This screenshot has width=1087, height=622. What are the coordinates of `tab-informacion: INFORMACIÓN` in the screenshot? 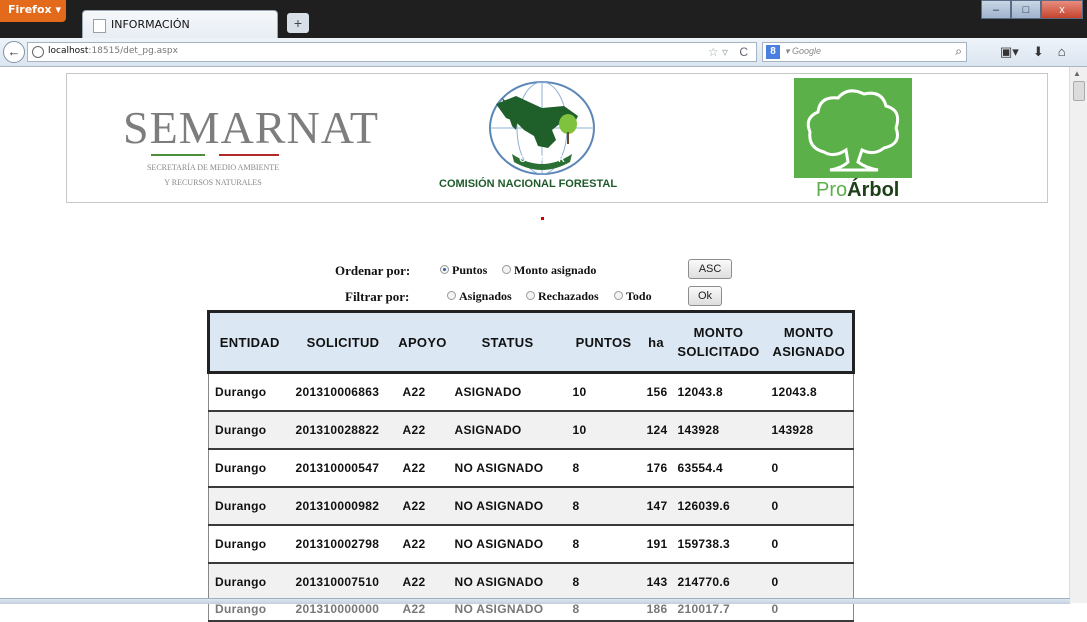 It's located at (180, 24).